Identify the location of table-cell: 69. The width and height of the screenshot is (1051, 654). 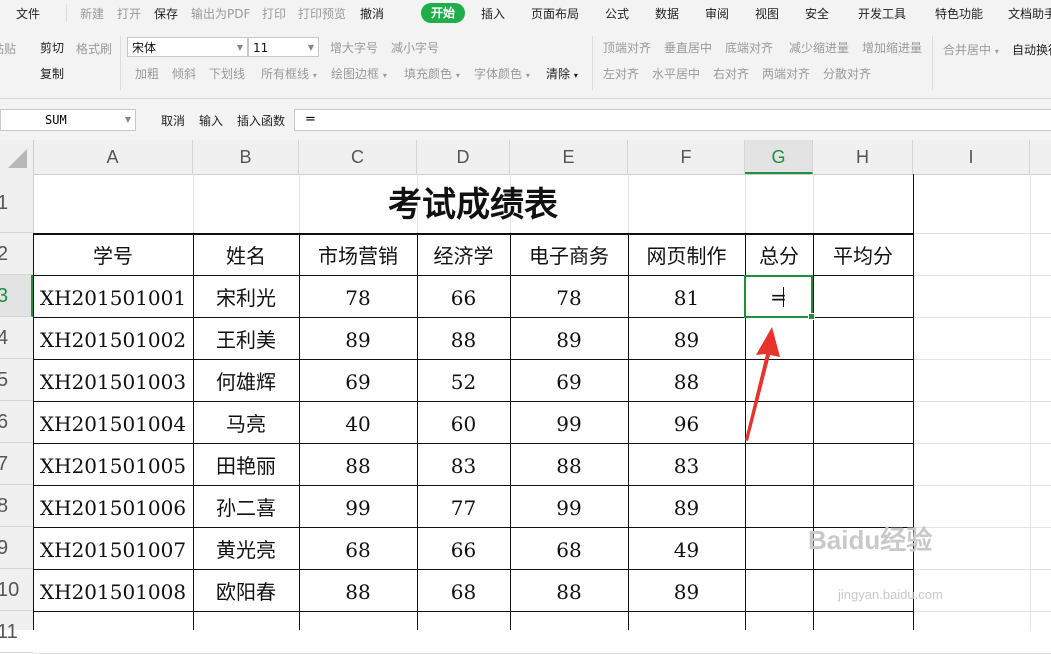
(569, 380).